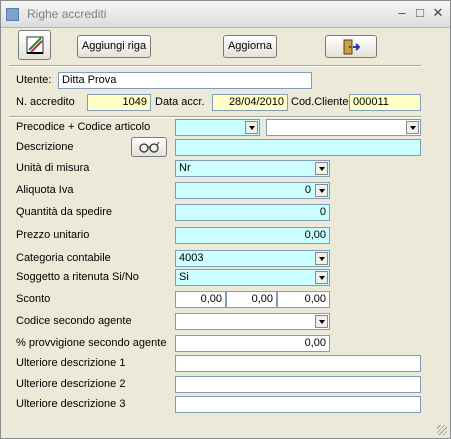  What do you see at coordinates (45, 147) in the screenshot?
I see `descrizione-label: Descrizione` at bounding box center [45, 147].